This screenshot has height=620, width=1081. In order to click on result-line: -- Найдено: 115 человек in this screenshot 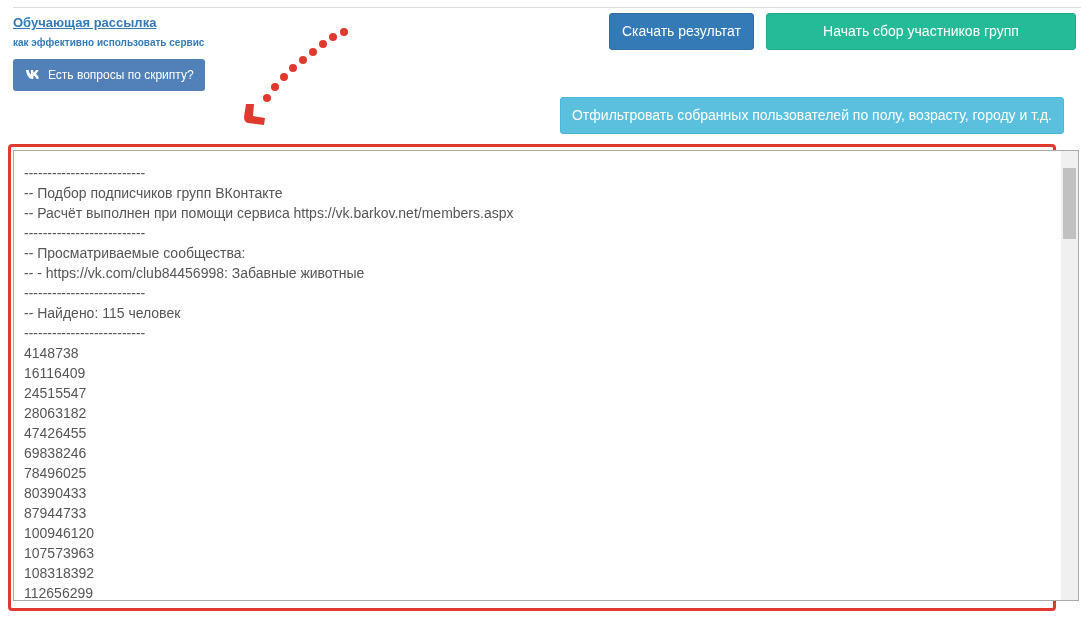, I will do `click(102, 313)`.